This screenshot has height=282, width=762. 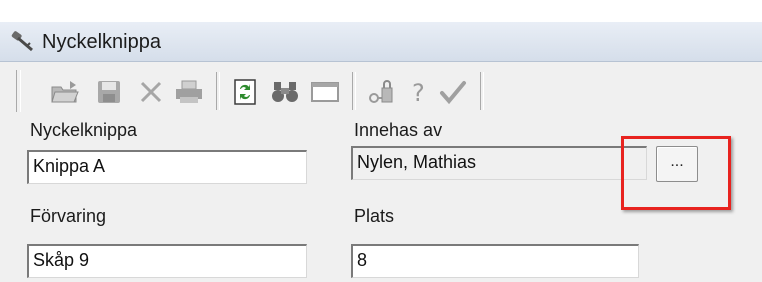 What do you see at coordinates (453, 92) in the screenshot?
I see `checkmark-icon` at bounding box center [453, 92].